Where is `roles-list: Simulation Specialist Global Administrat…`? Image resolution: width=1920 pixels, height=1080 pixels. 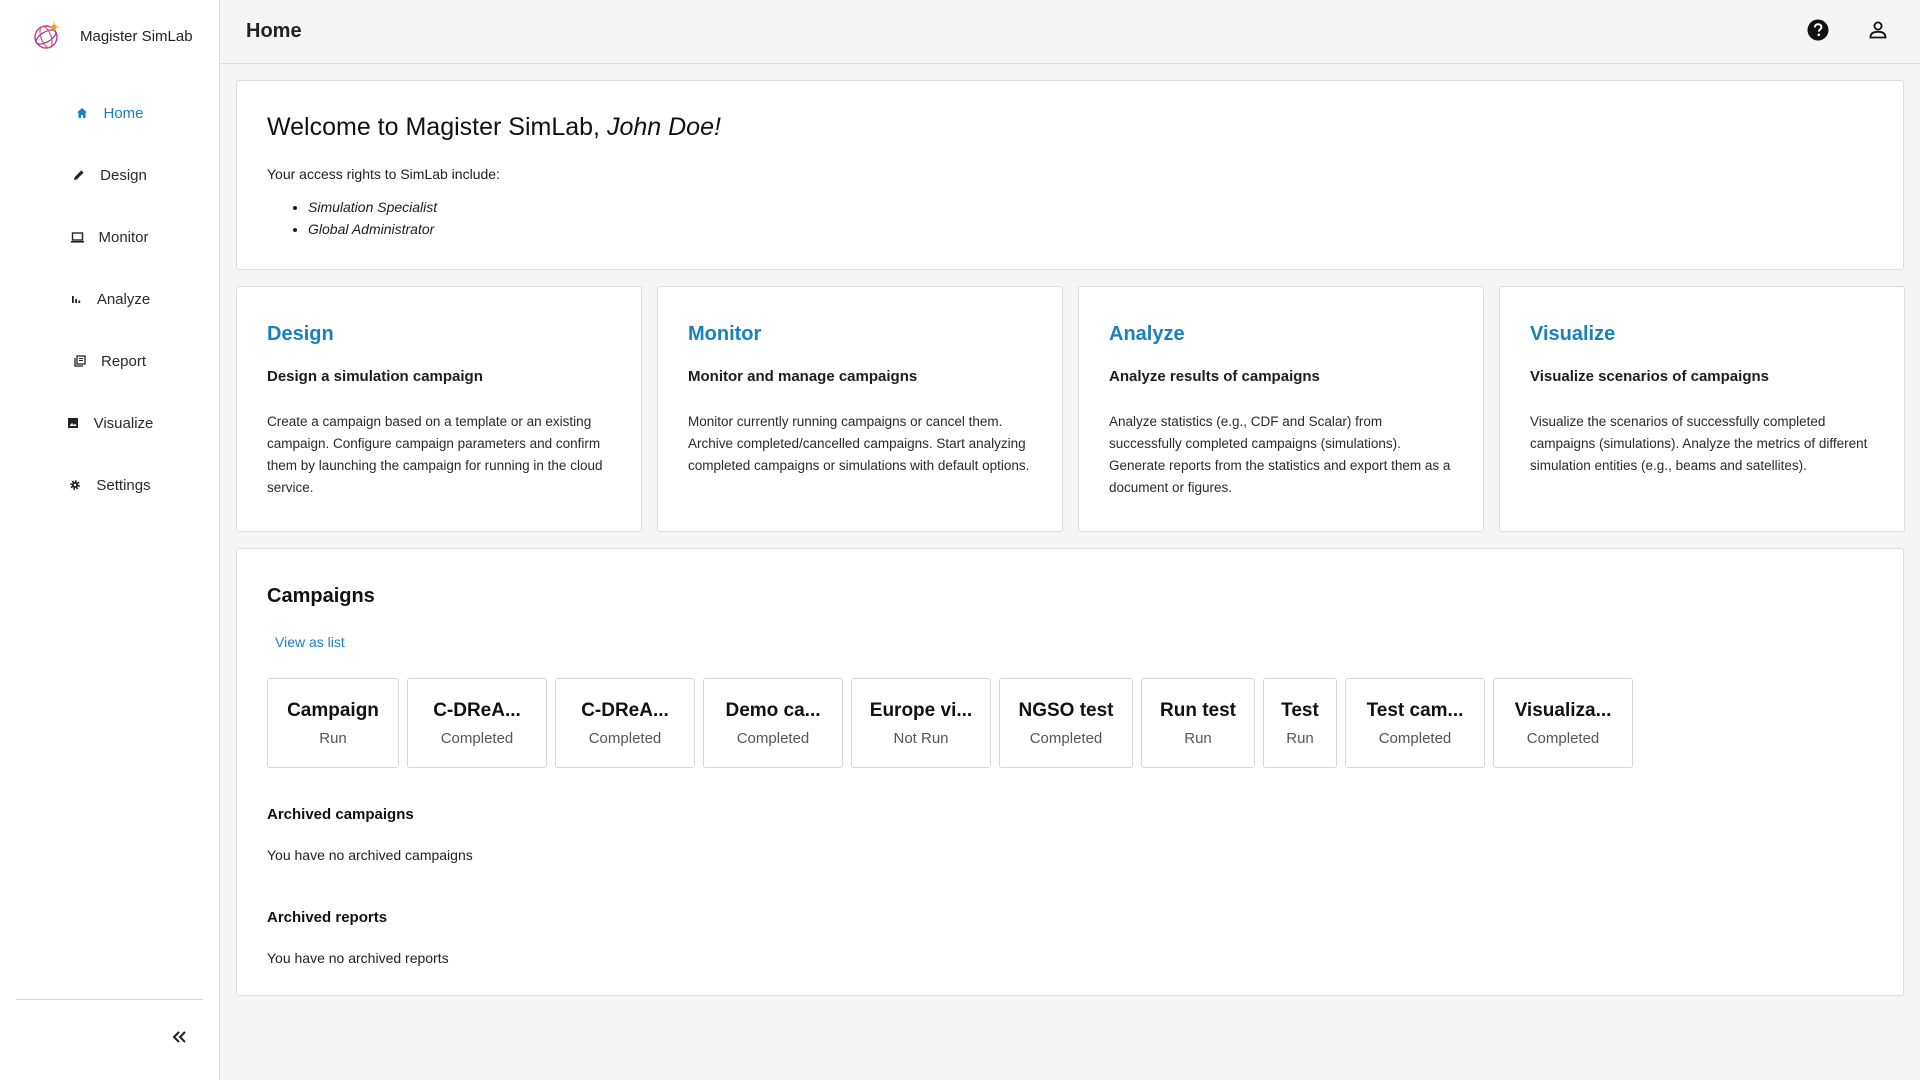 roles-list: Simulation Specialist Global Administrat… is located at coordinates (1090, 218).